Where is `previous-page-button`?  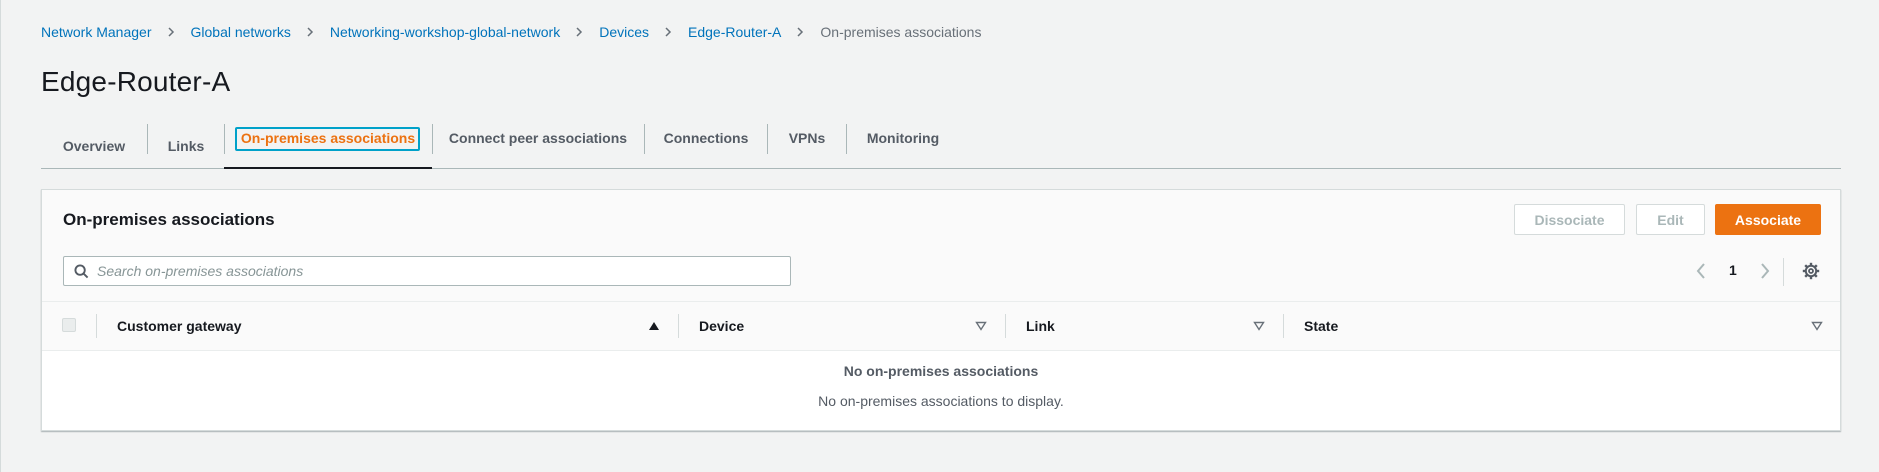 previous-page-button is located at coordinates (1701, 271).